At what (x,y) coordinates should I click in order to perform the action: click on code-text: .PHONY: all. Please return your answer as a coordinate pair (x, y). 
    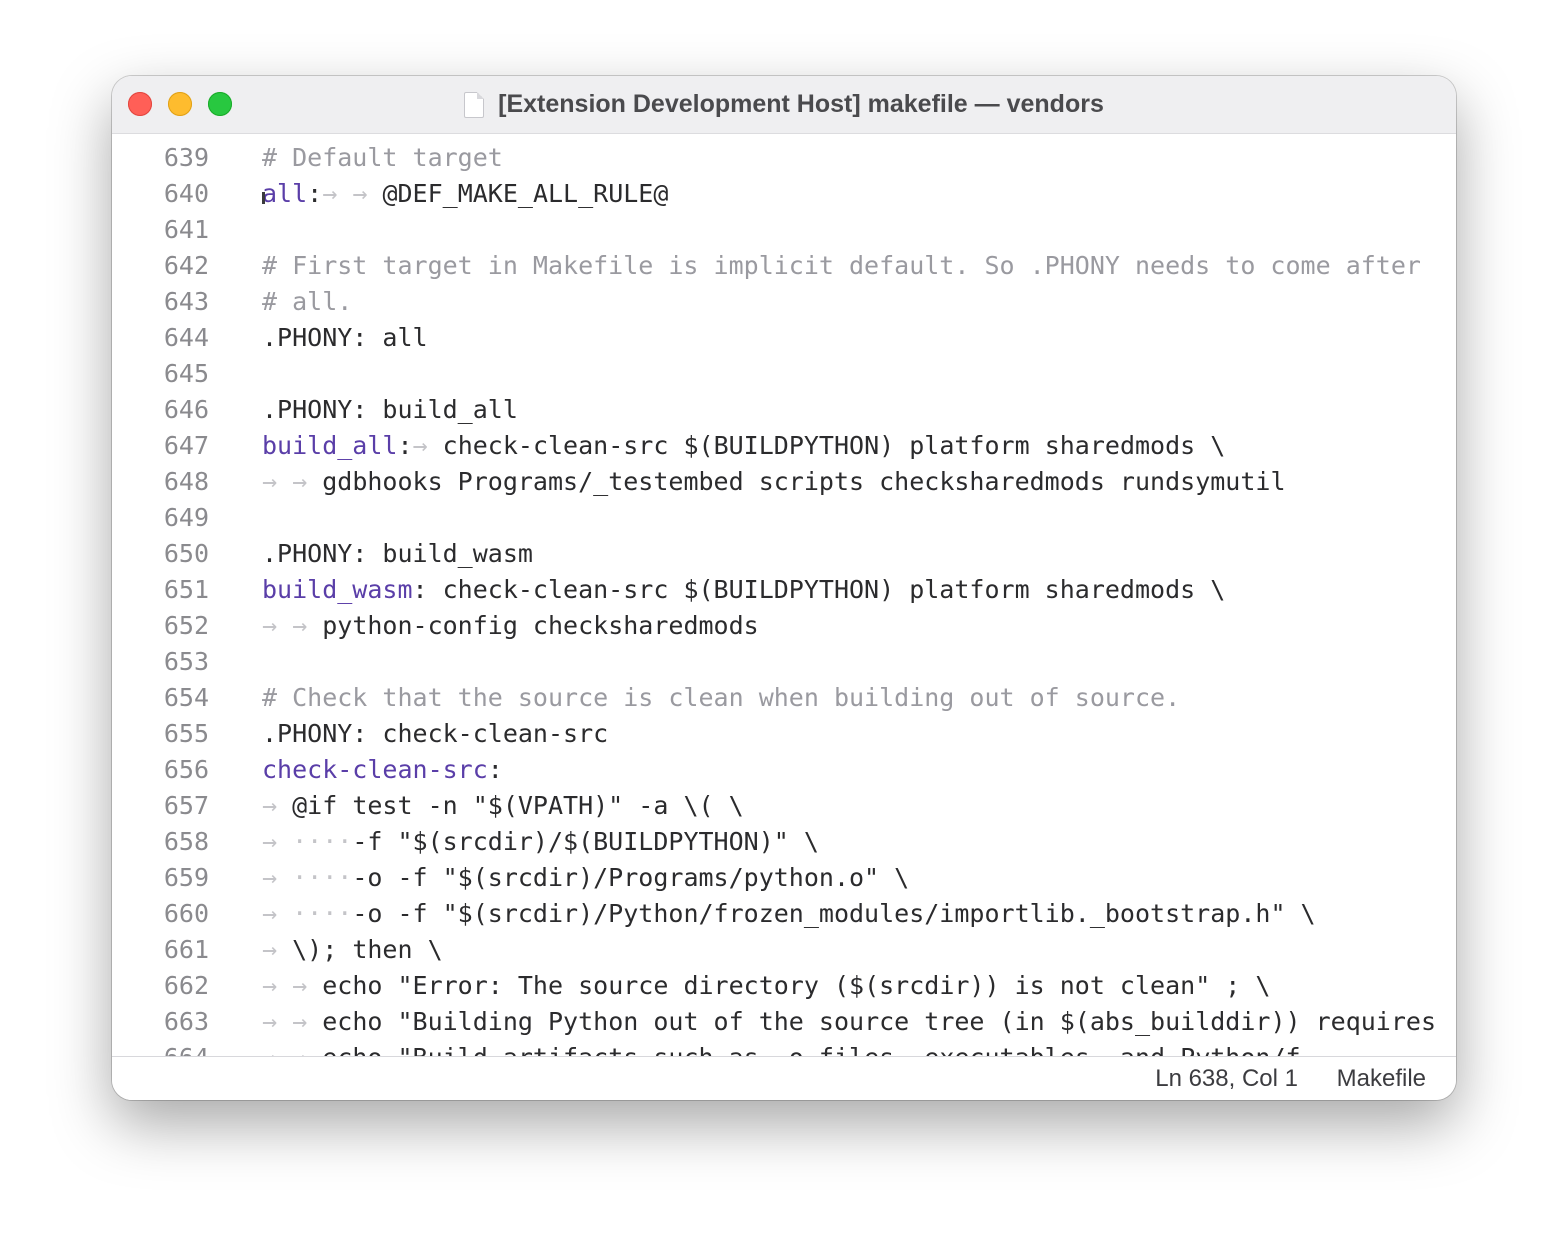
    Looking at the image, I should click on (345, 337).